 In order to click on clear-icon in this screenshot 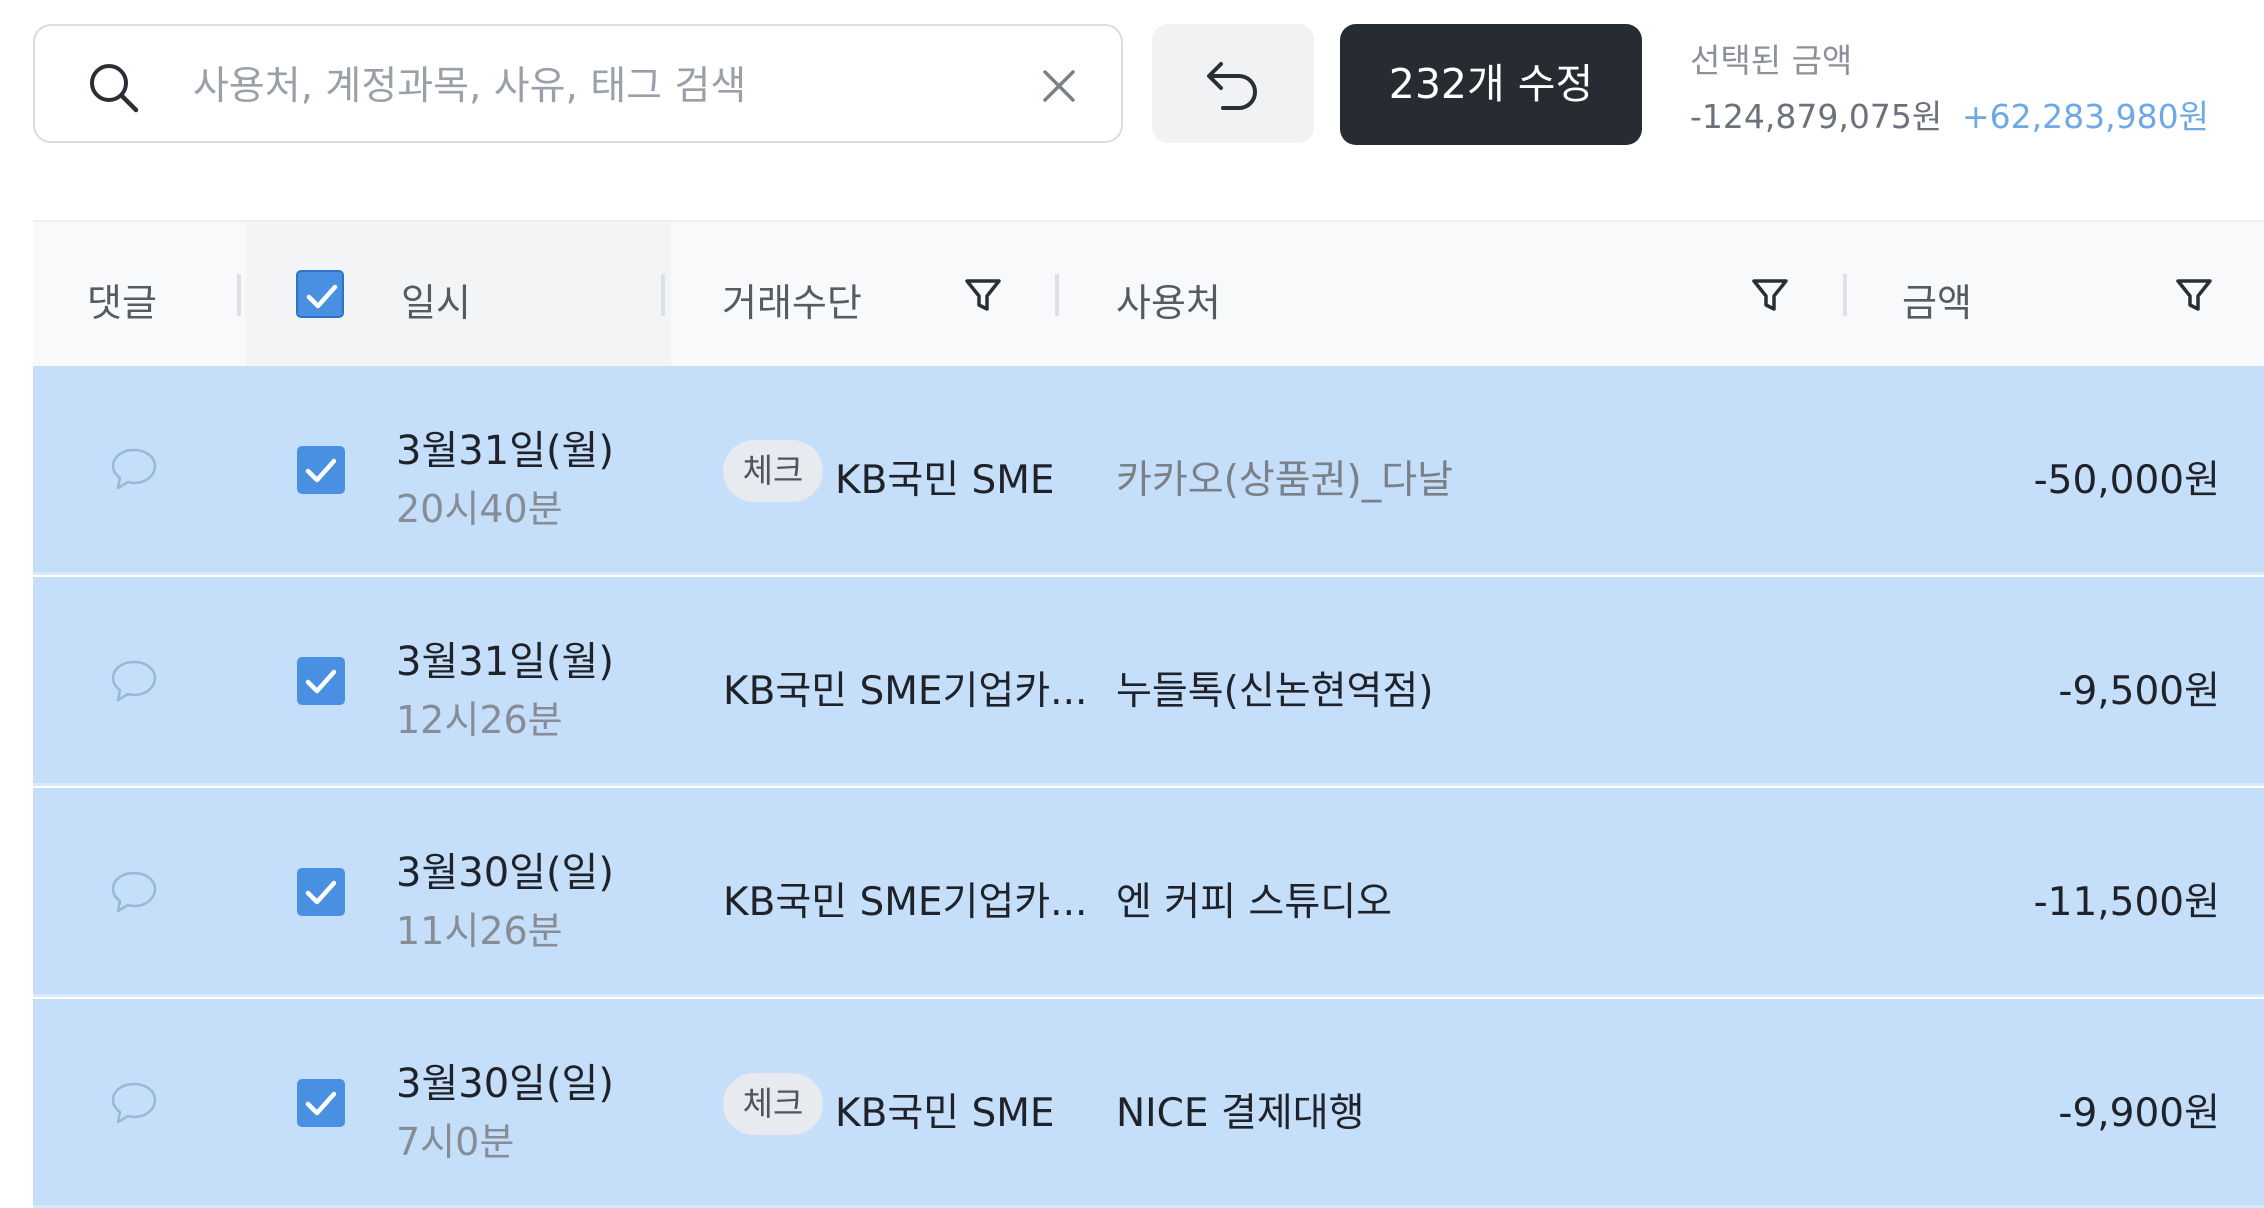, I will do `click(1059, 86)`.